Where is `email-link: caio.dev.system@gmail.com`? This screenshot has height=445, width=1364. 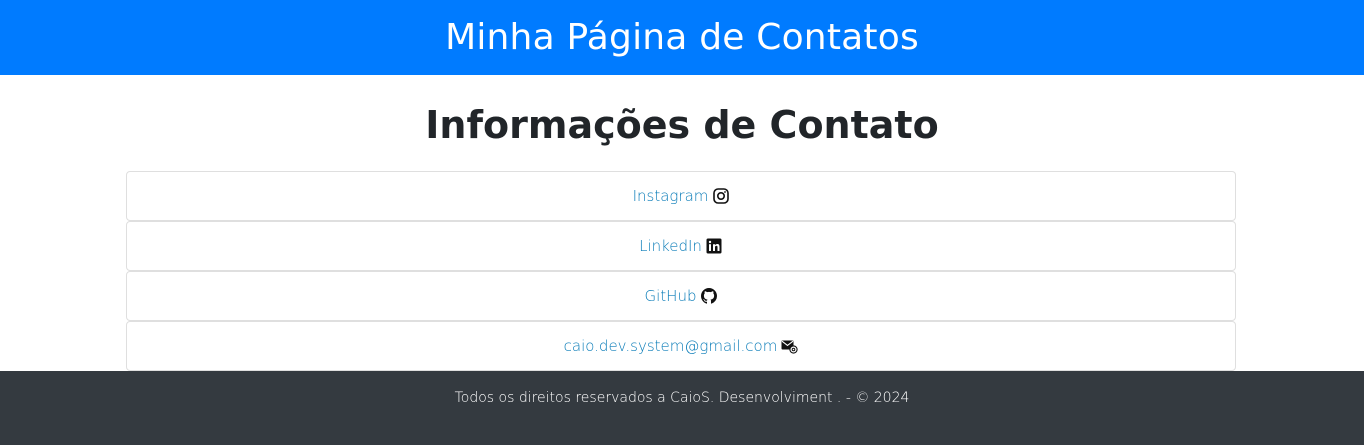 email-link: caio.dev.system@gmail.com is located at coordinates (671, 346).